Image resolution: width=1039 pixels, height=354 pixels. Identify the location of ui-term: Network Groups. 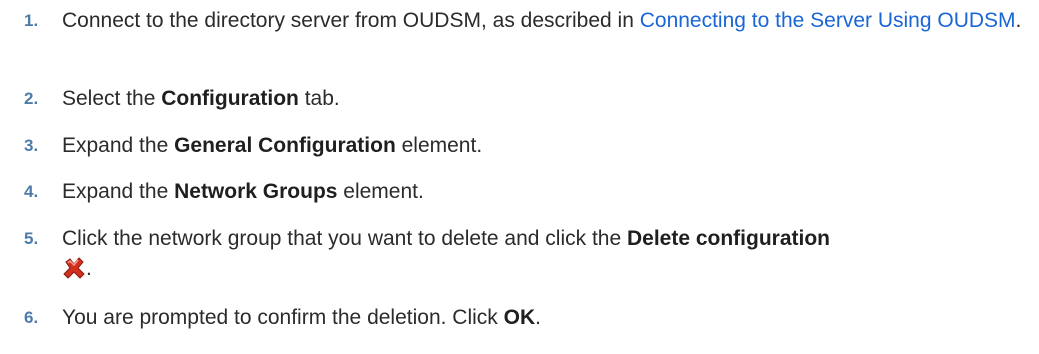
(256, 191).